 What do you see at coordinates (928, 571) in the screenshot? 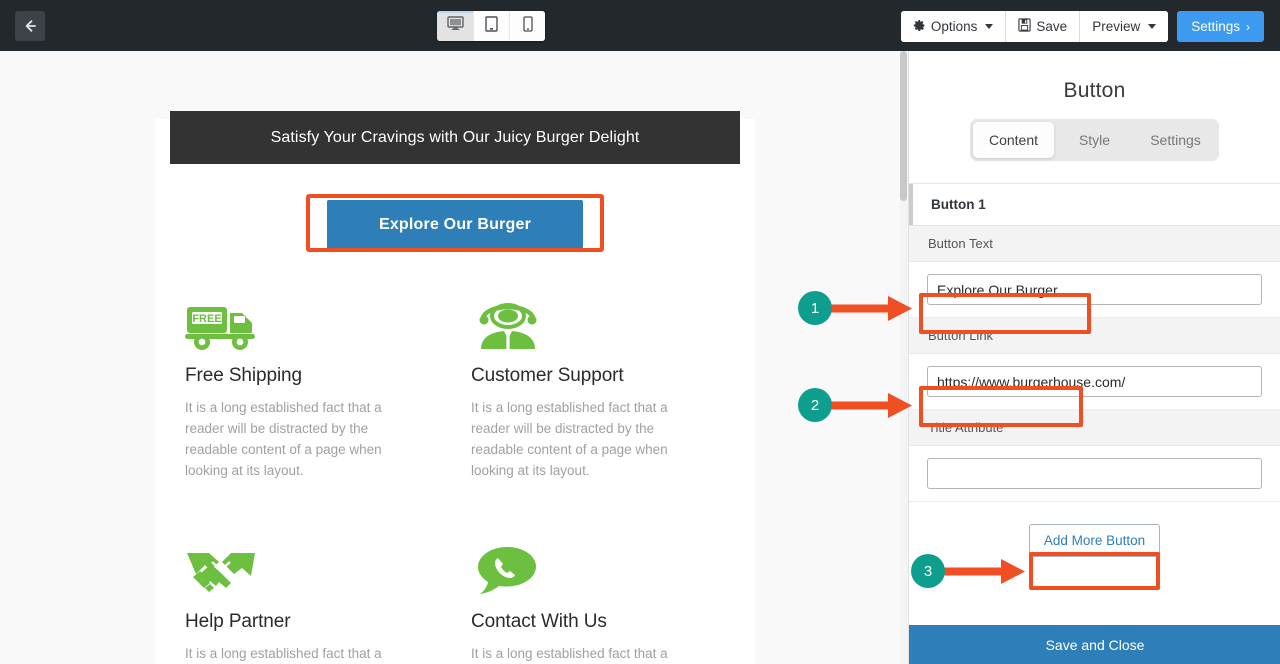
I see `annotation-marker-3: 3` at bounding box center [928, 571].